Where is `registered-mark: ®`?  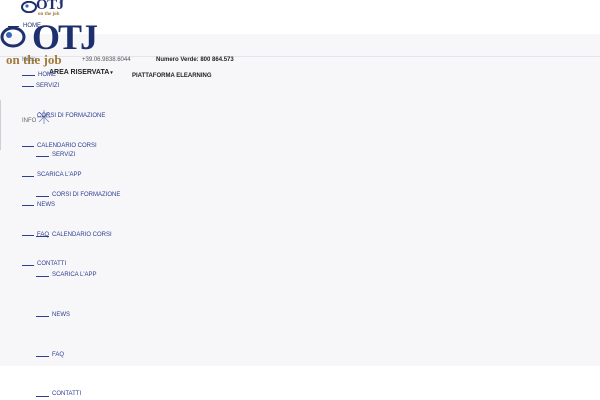
registered-mark: ® is located at coordinates (60, 2).